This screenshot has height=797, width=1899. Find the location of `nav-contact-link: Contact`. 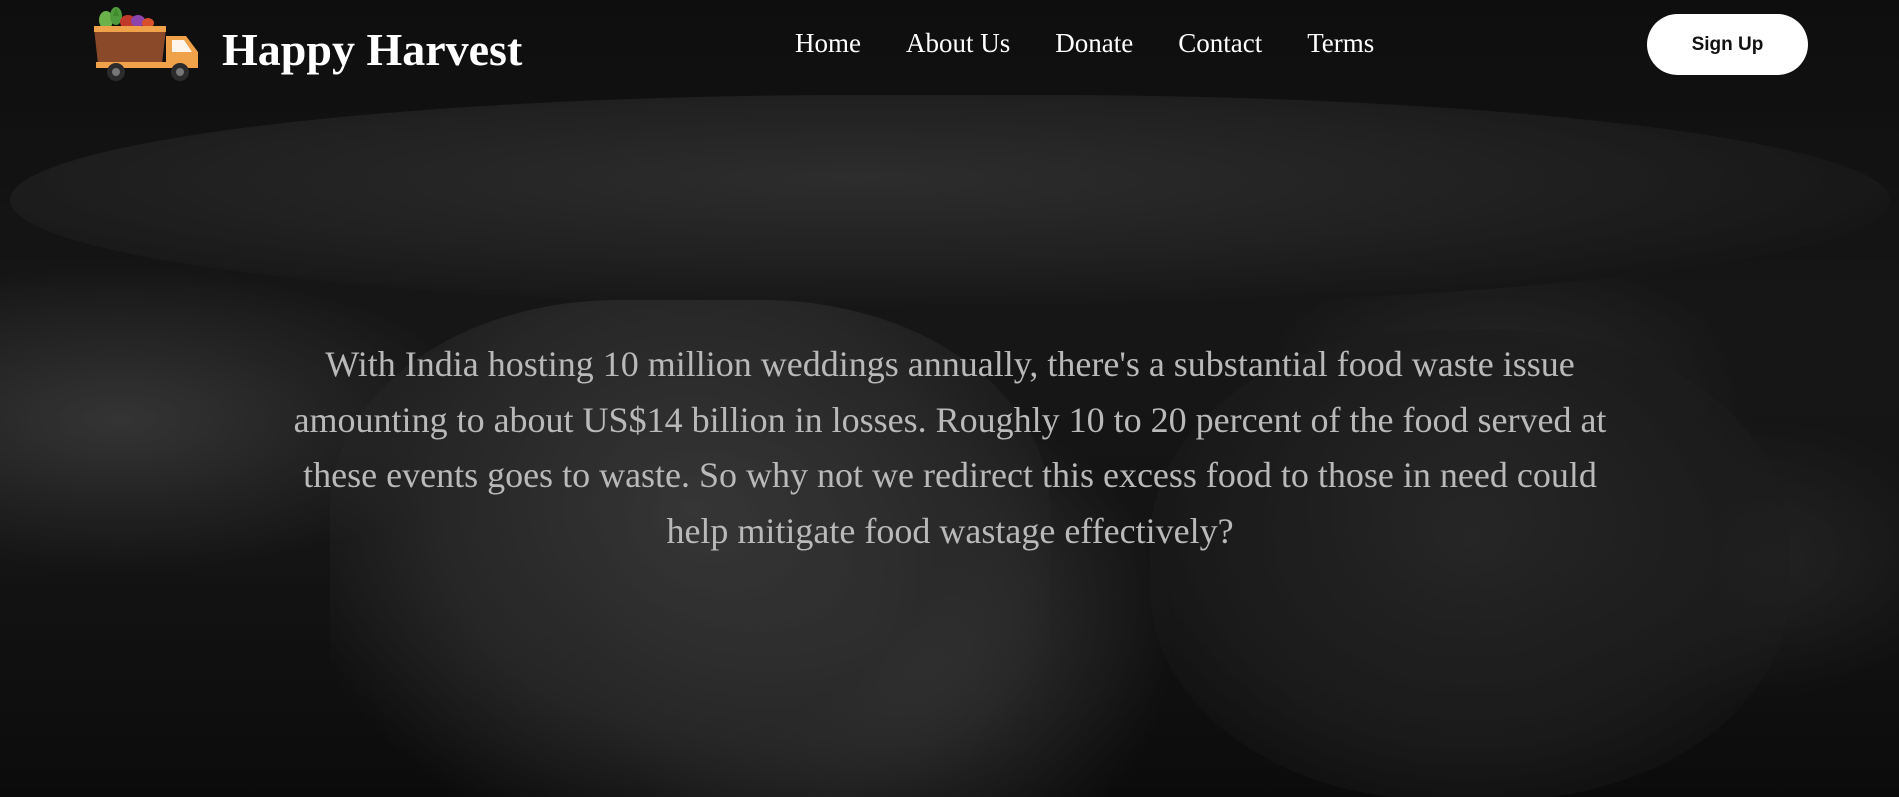

nav-contact-link: Contact is located at coordinates (1220, 43).